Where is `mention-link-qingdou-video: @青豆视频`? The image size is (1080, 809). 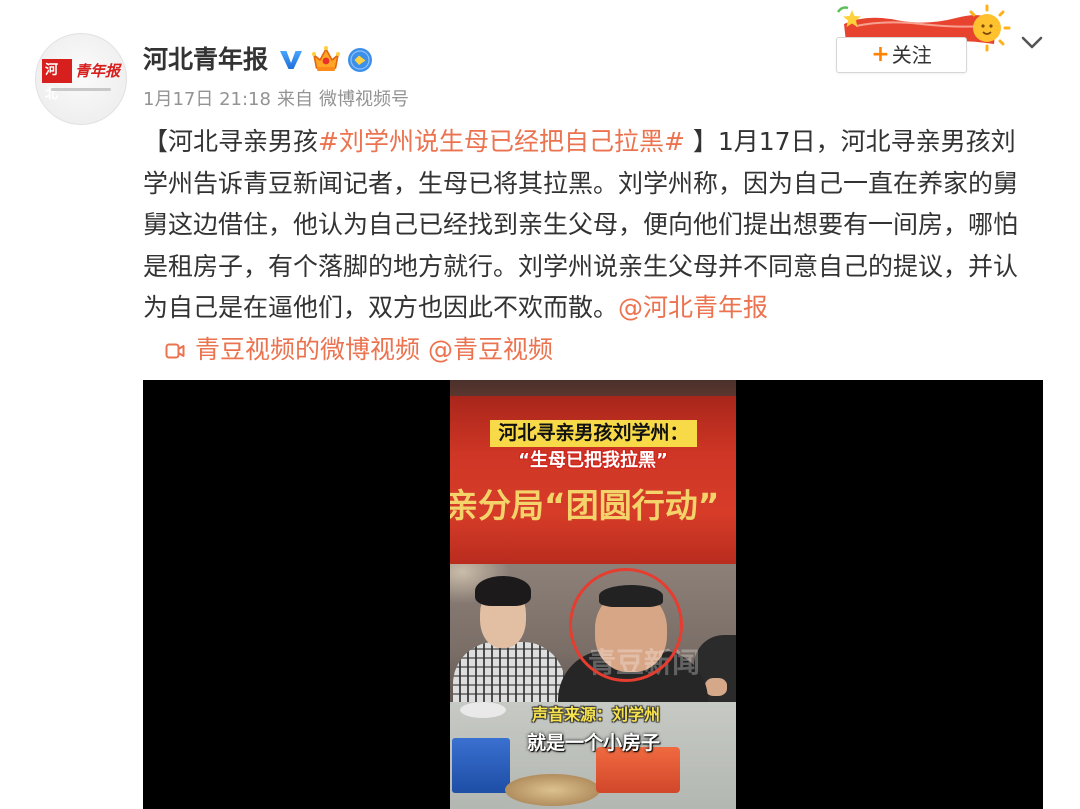
mention-link-qingdou-video: @青豆视频 is located at coordinates (490, 349).